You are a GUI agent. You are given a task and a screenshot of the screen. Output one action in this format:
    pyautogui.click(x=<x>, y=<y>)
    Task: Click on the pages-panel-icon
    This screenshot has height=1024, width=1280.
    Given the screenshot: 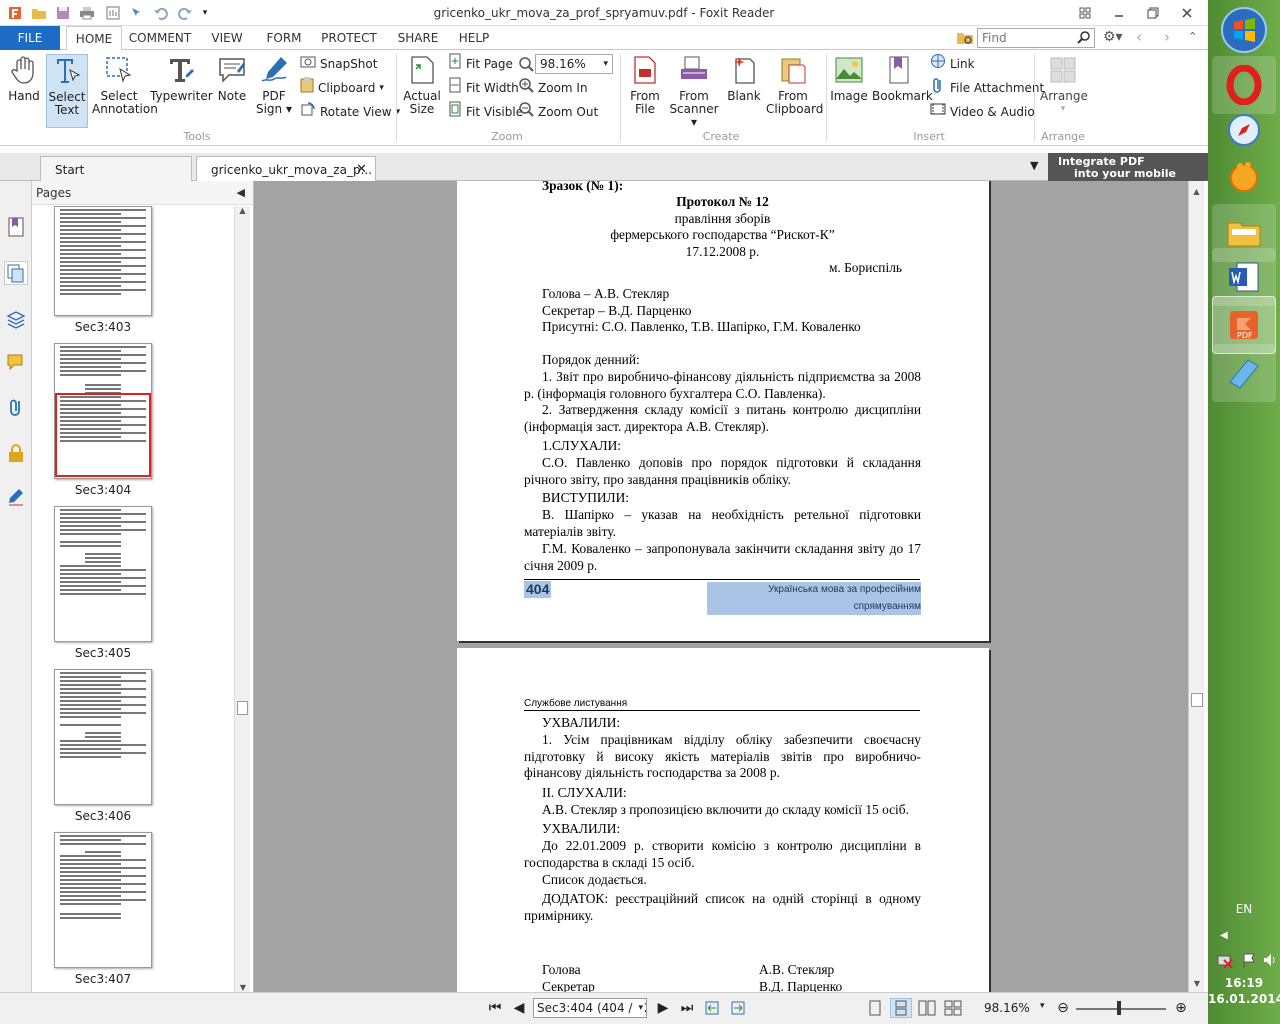 What is the action you would take?
    pyautogui.click(x=16, y=273)
    